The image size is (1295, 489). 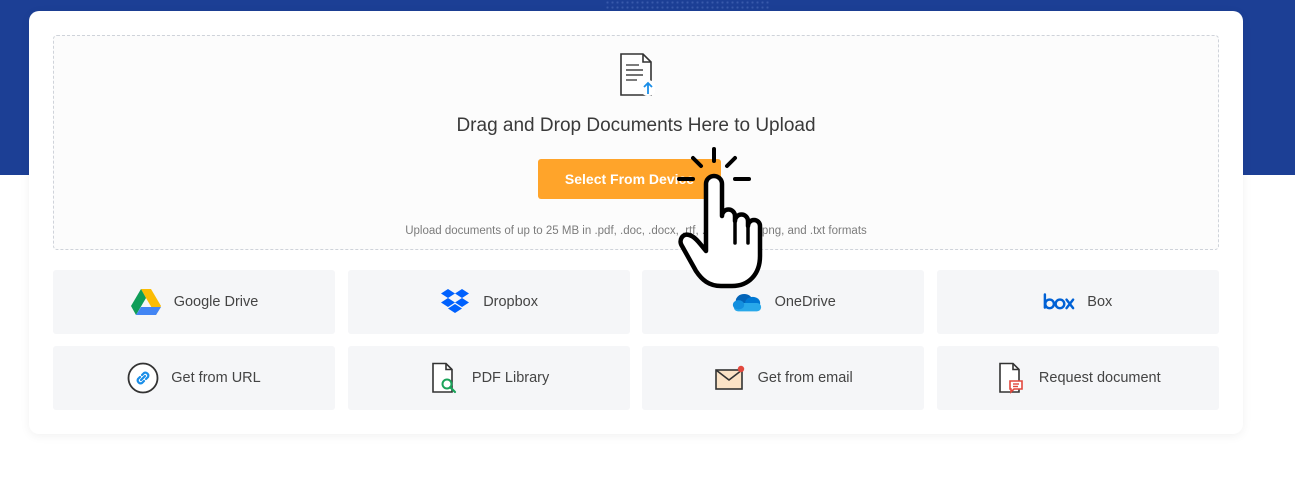 I want to click on source-label: Box, so click(x=1100, y=302).